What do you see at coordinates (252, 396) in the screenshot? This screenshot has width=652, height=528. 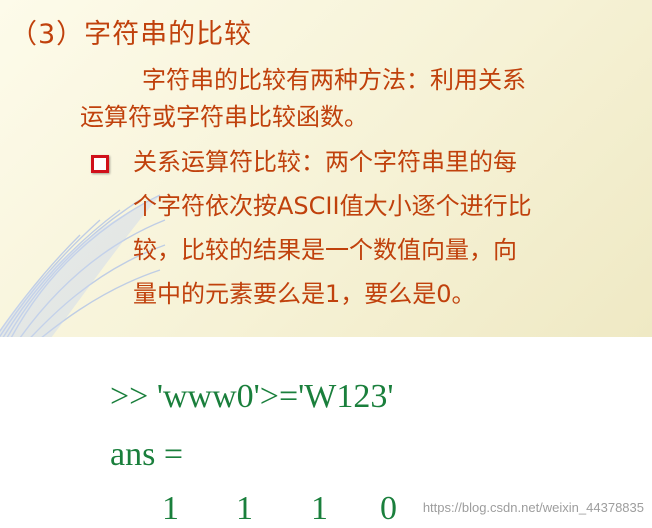 I see `code-command: >> 'www0'>='W123'` at bounding box center [252, 396].